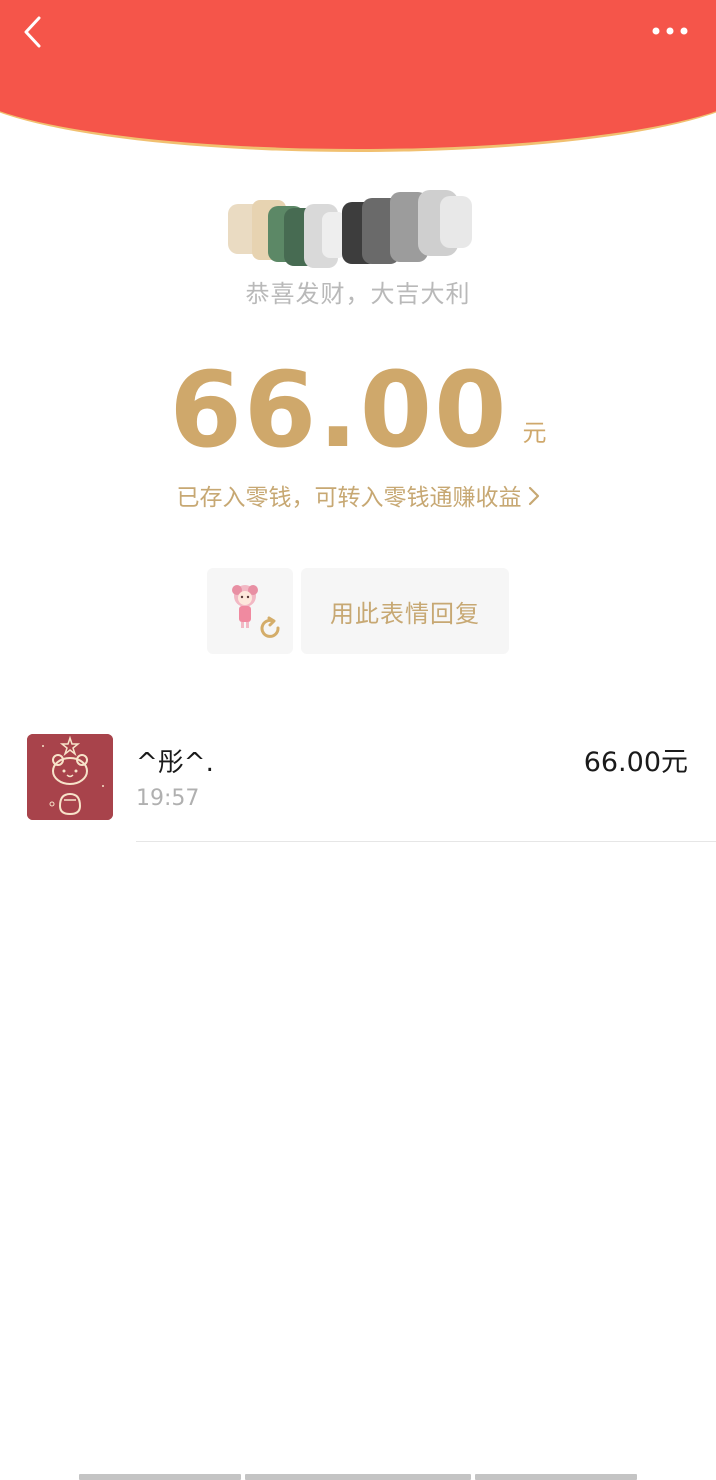  I want to click on blessing-text: 恭喜发财，大吉大利, so click(358, 294).